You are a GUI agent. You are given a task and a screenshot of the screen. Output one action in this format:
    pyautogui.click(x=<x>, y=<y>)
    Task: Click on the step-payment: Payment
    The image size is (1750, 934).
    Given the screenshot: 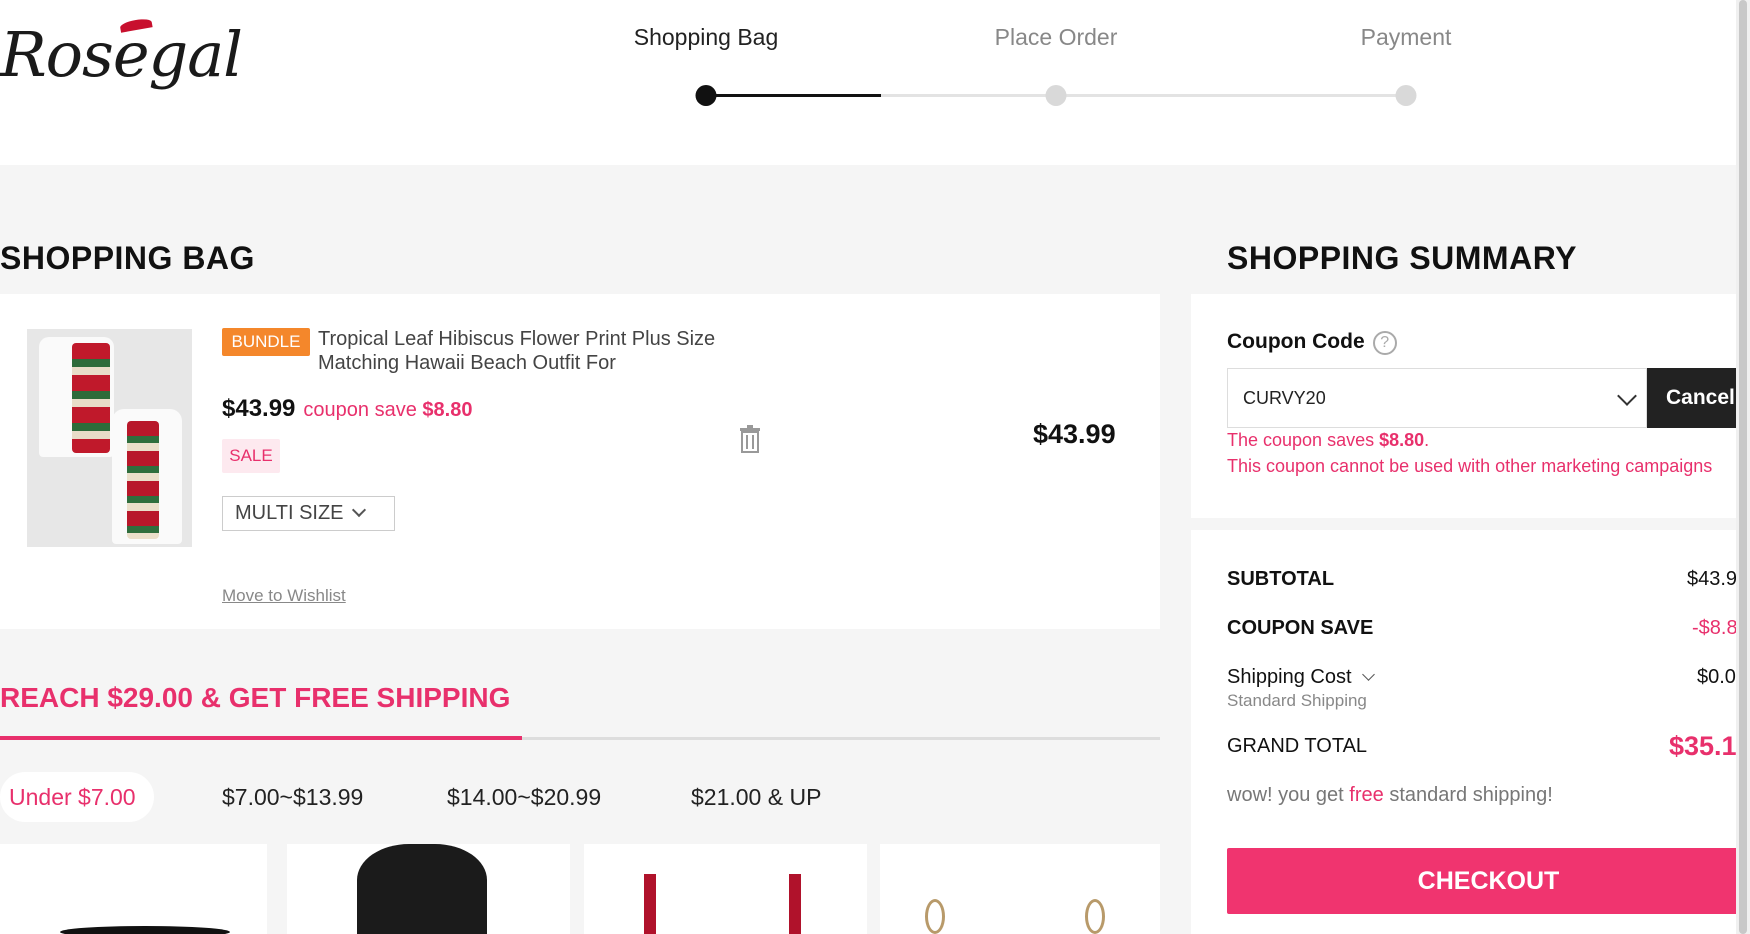 What is the action you would take?
    pyautogui.click(x=1406, y=37)
    